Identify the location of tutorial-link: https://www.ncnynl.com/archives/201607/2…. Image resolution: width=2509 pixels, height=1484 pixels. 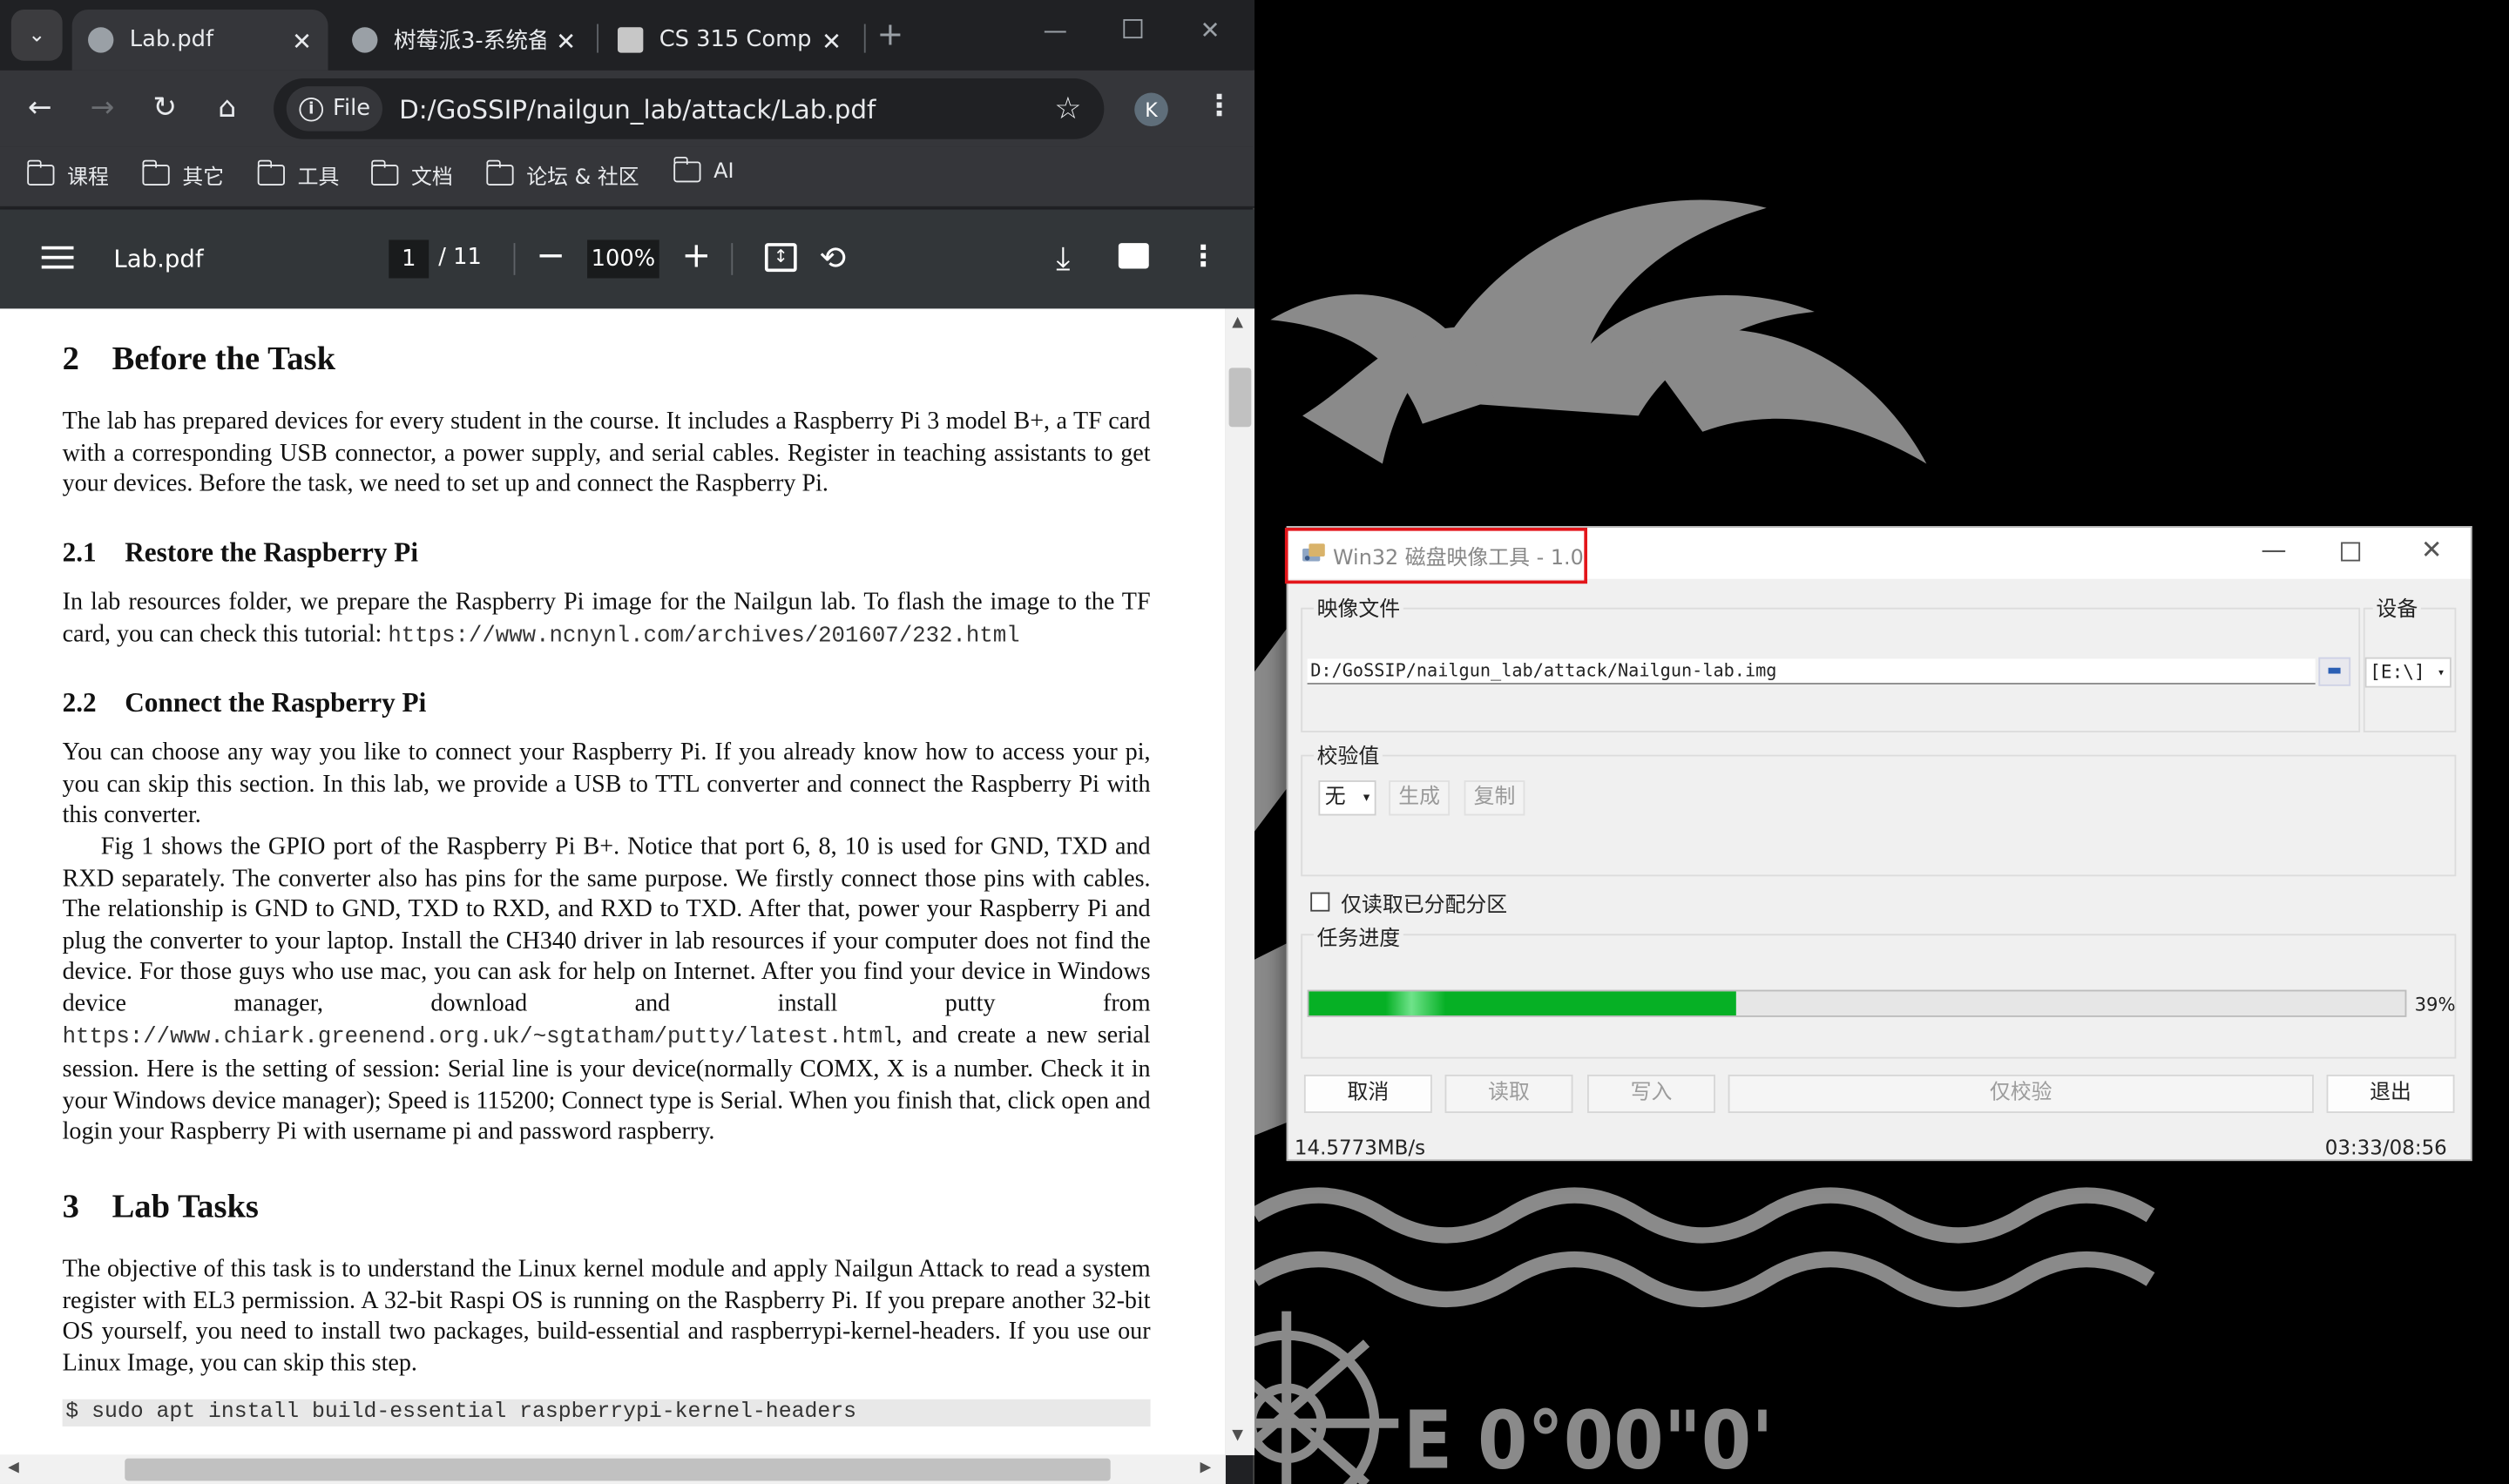
(703, 635).